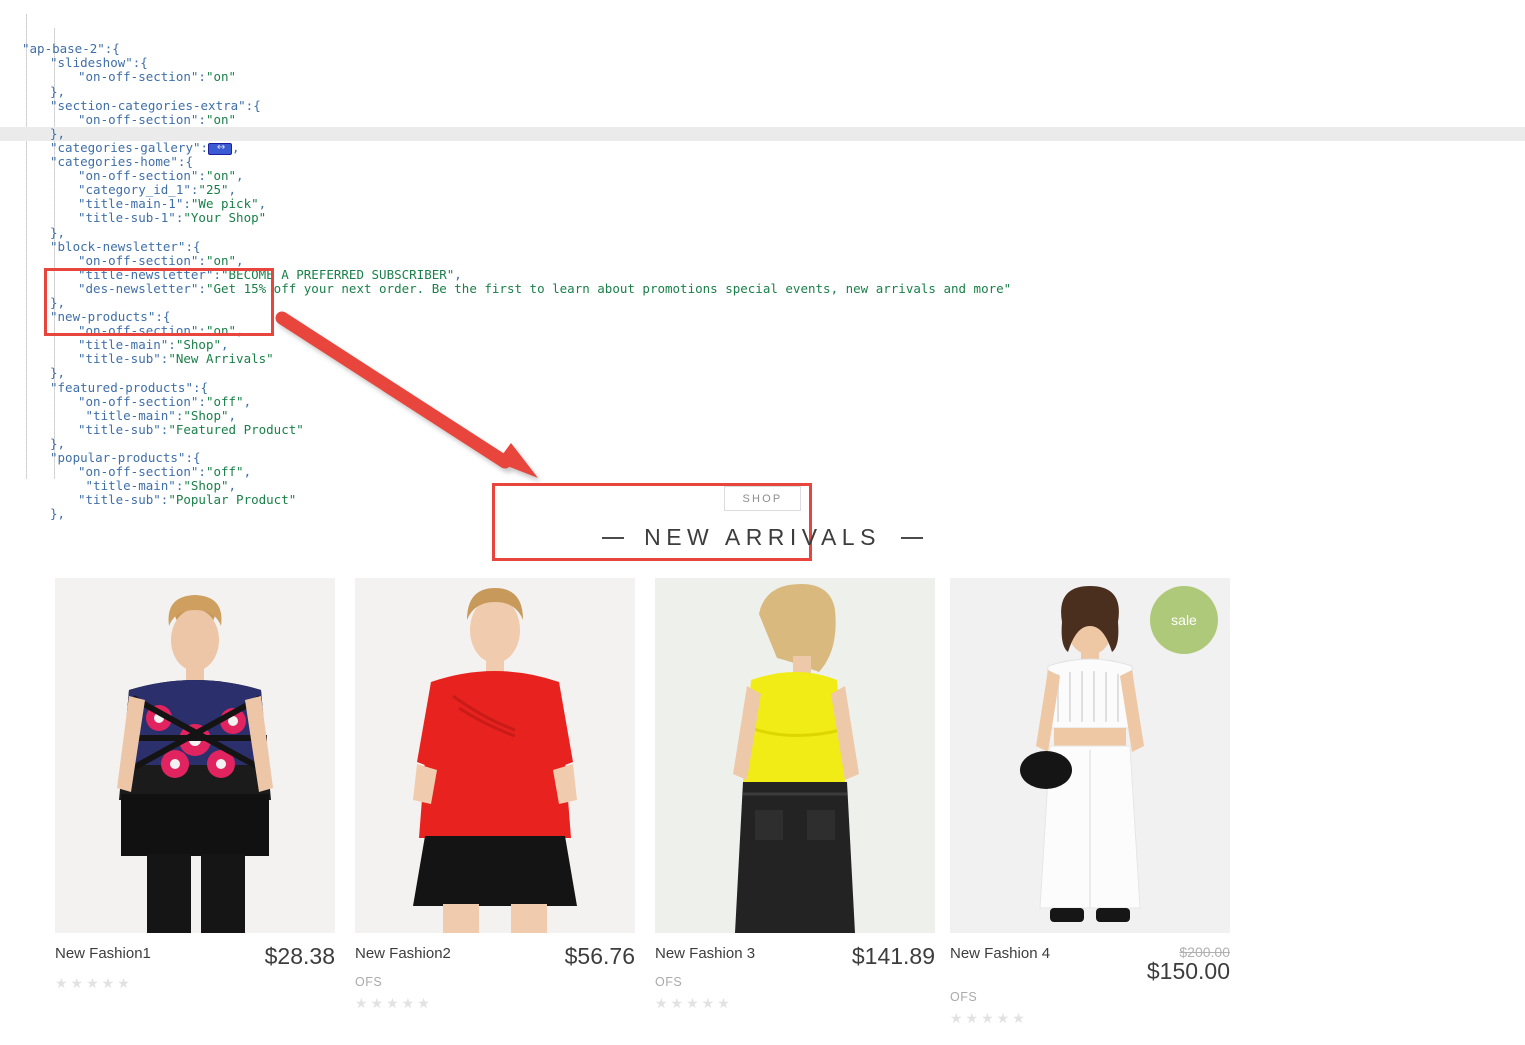  Describe the element at coordinates (1090, 755) in the screenshot. I see `product-image: sale` at that location.